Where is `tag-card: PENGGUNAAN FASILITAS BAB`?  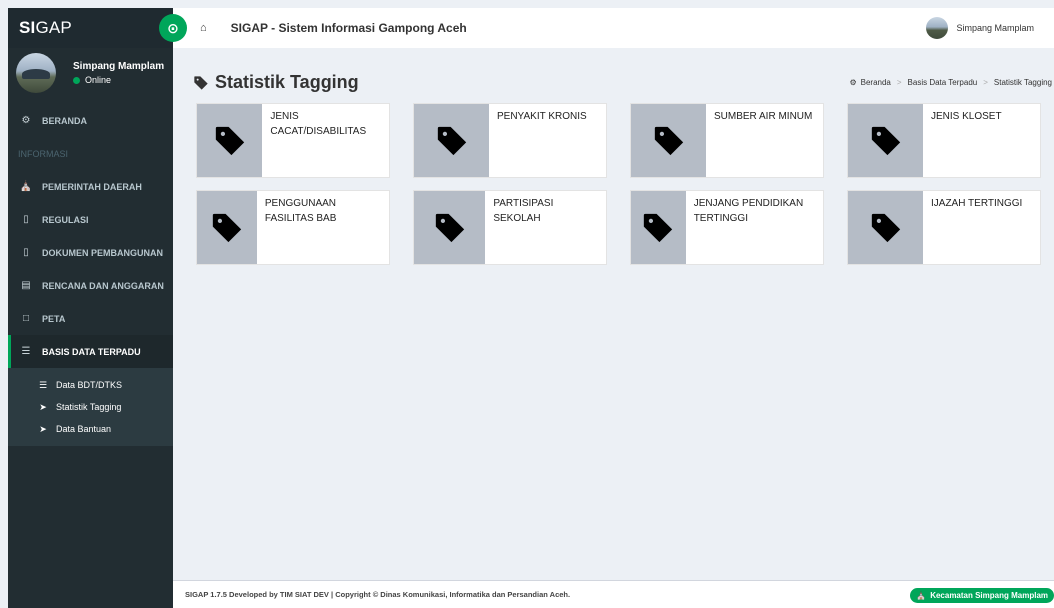 tag-card: PENGGUNAAN FASILITAS BAB is located at coordinates (293, 227).